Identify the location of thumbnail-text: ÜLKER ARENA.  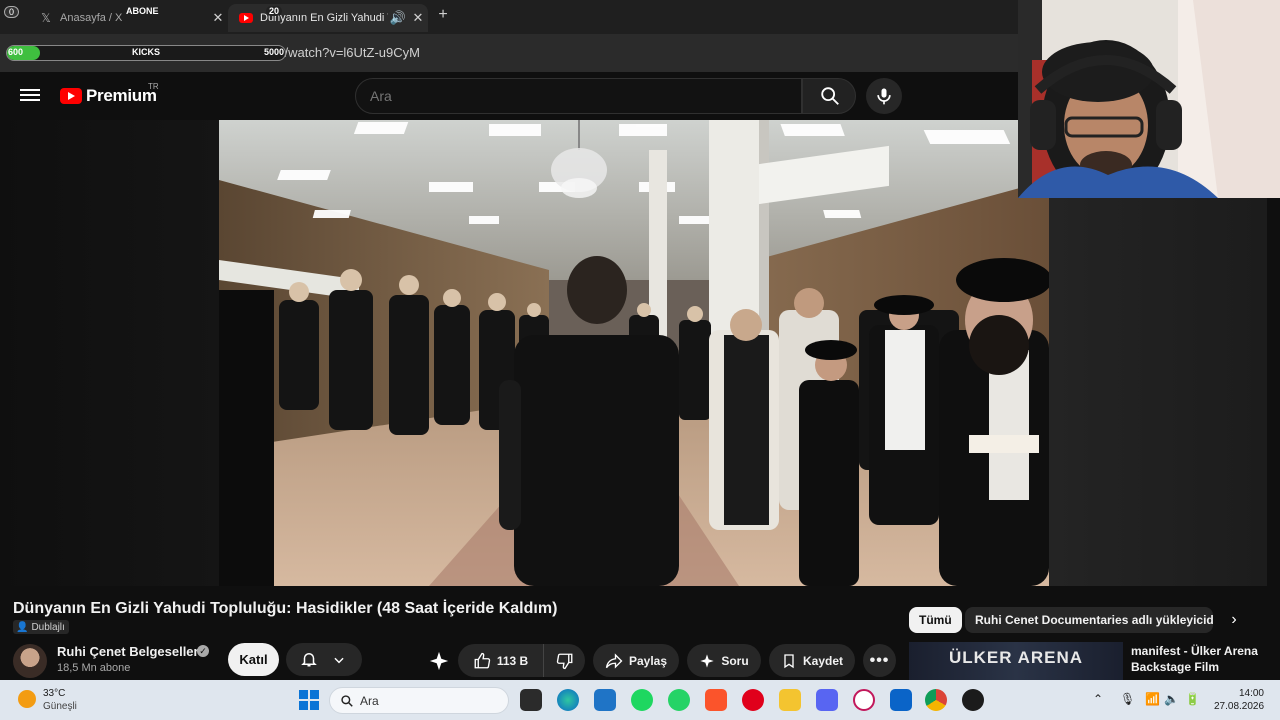
(1016, 657).